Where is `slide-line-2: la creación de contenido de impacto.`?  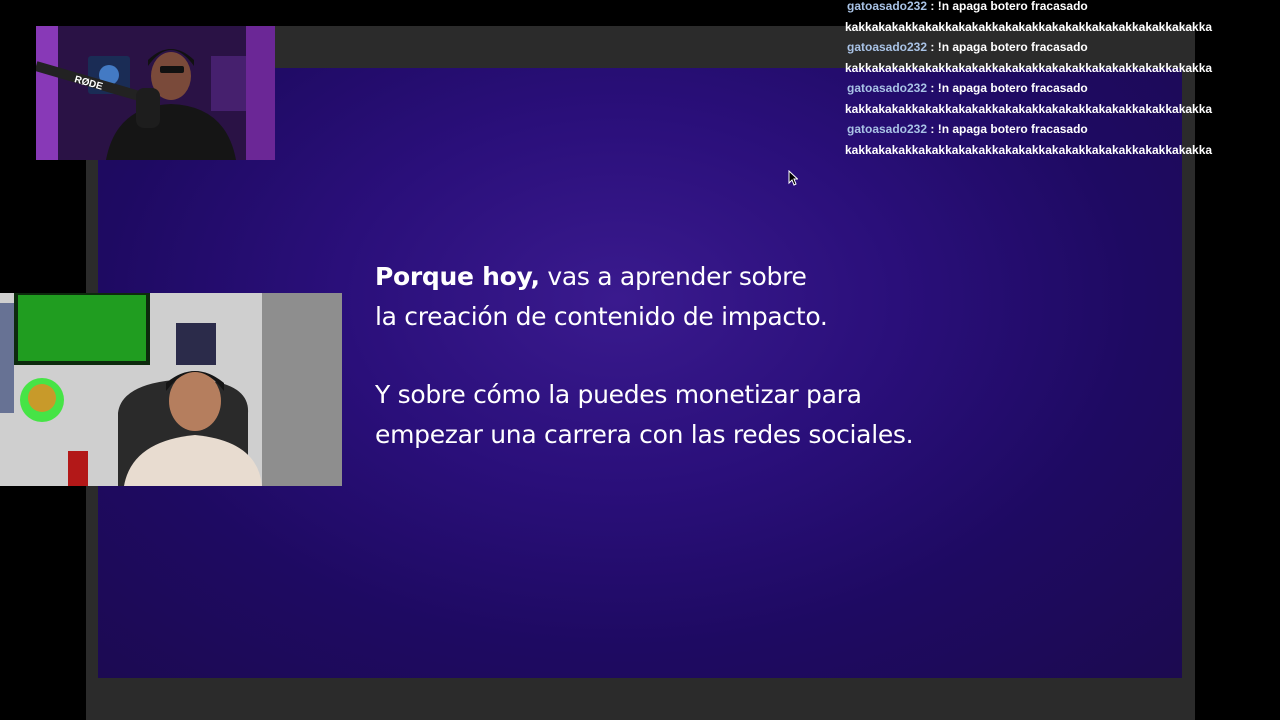
slide-line-2: la creación de contenido de impacto. is located at coordinates (601, 316).